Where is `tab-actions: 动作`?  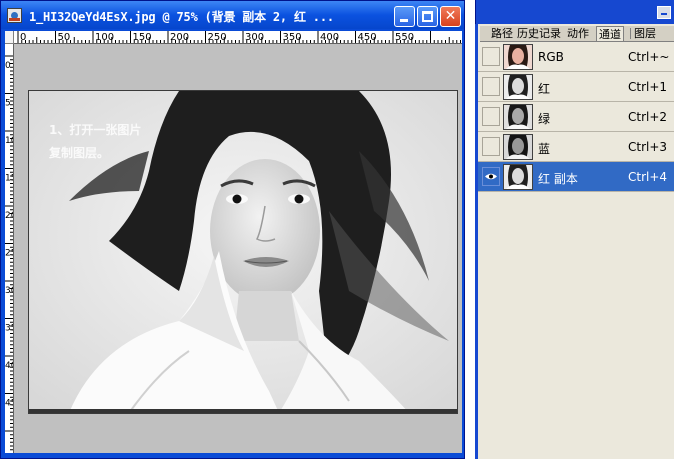
tab-actions: 动作 is located at coordinates (578, 33).